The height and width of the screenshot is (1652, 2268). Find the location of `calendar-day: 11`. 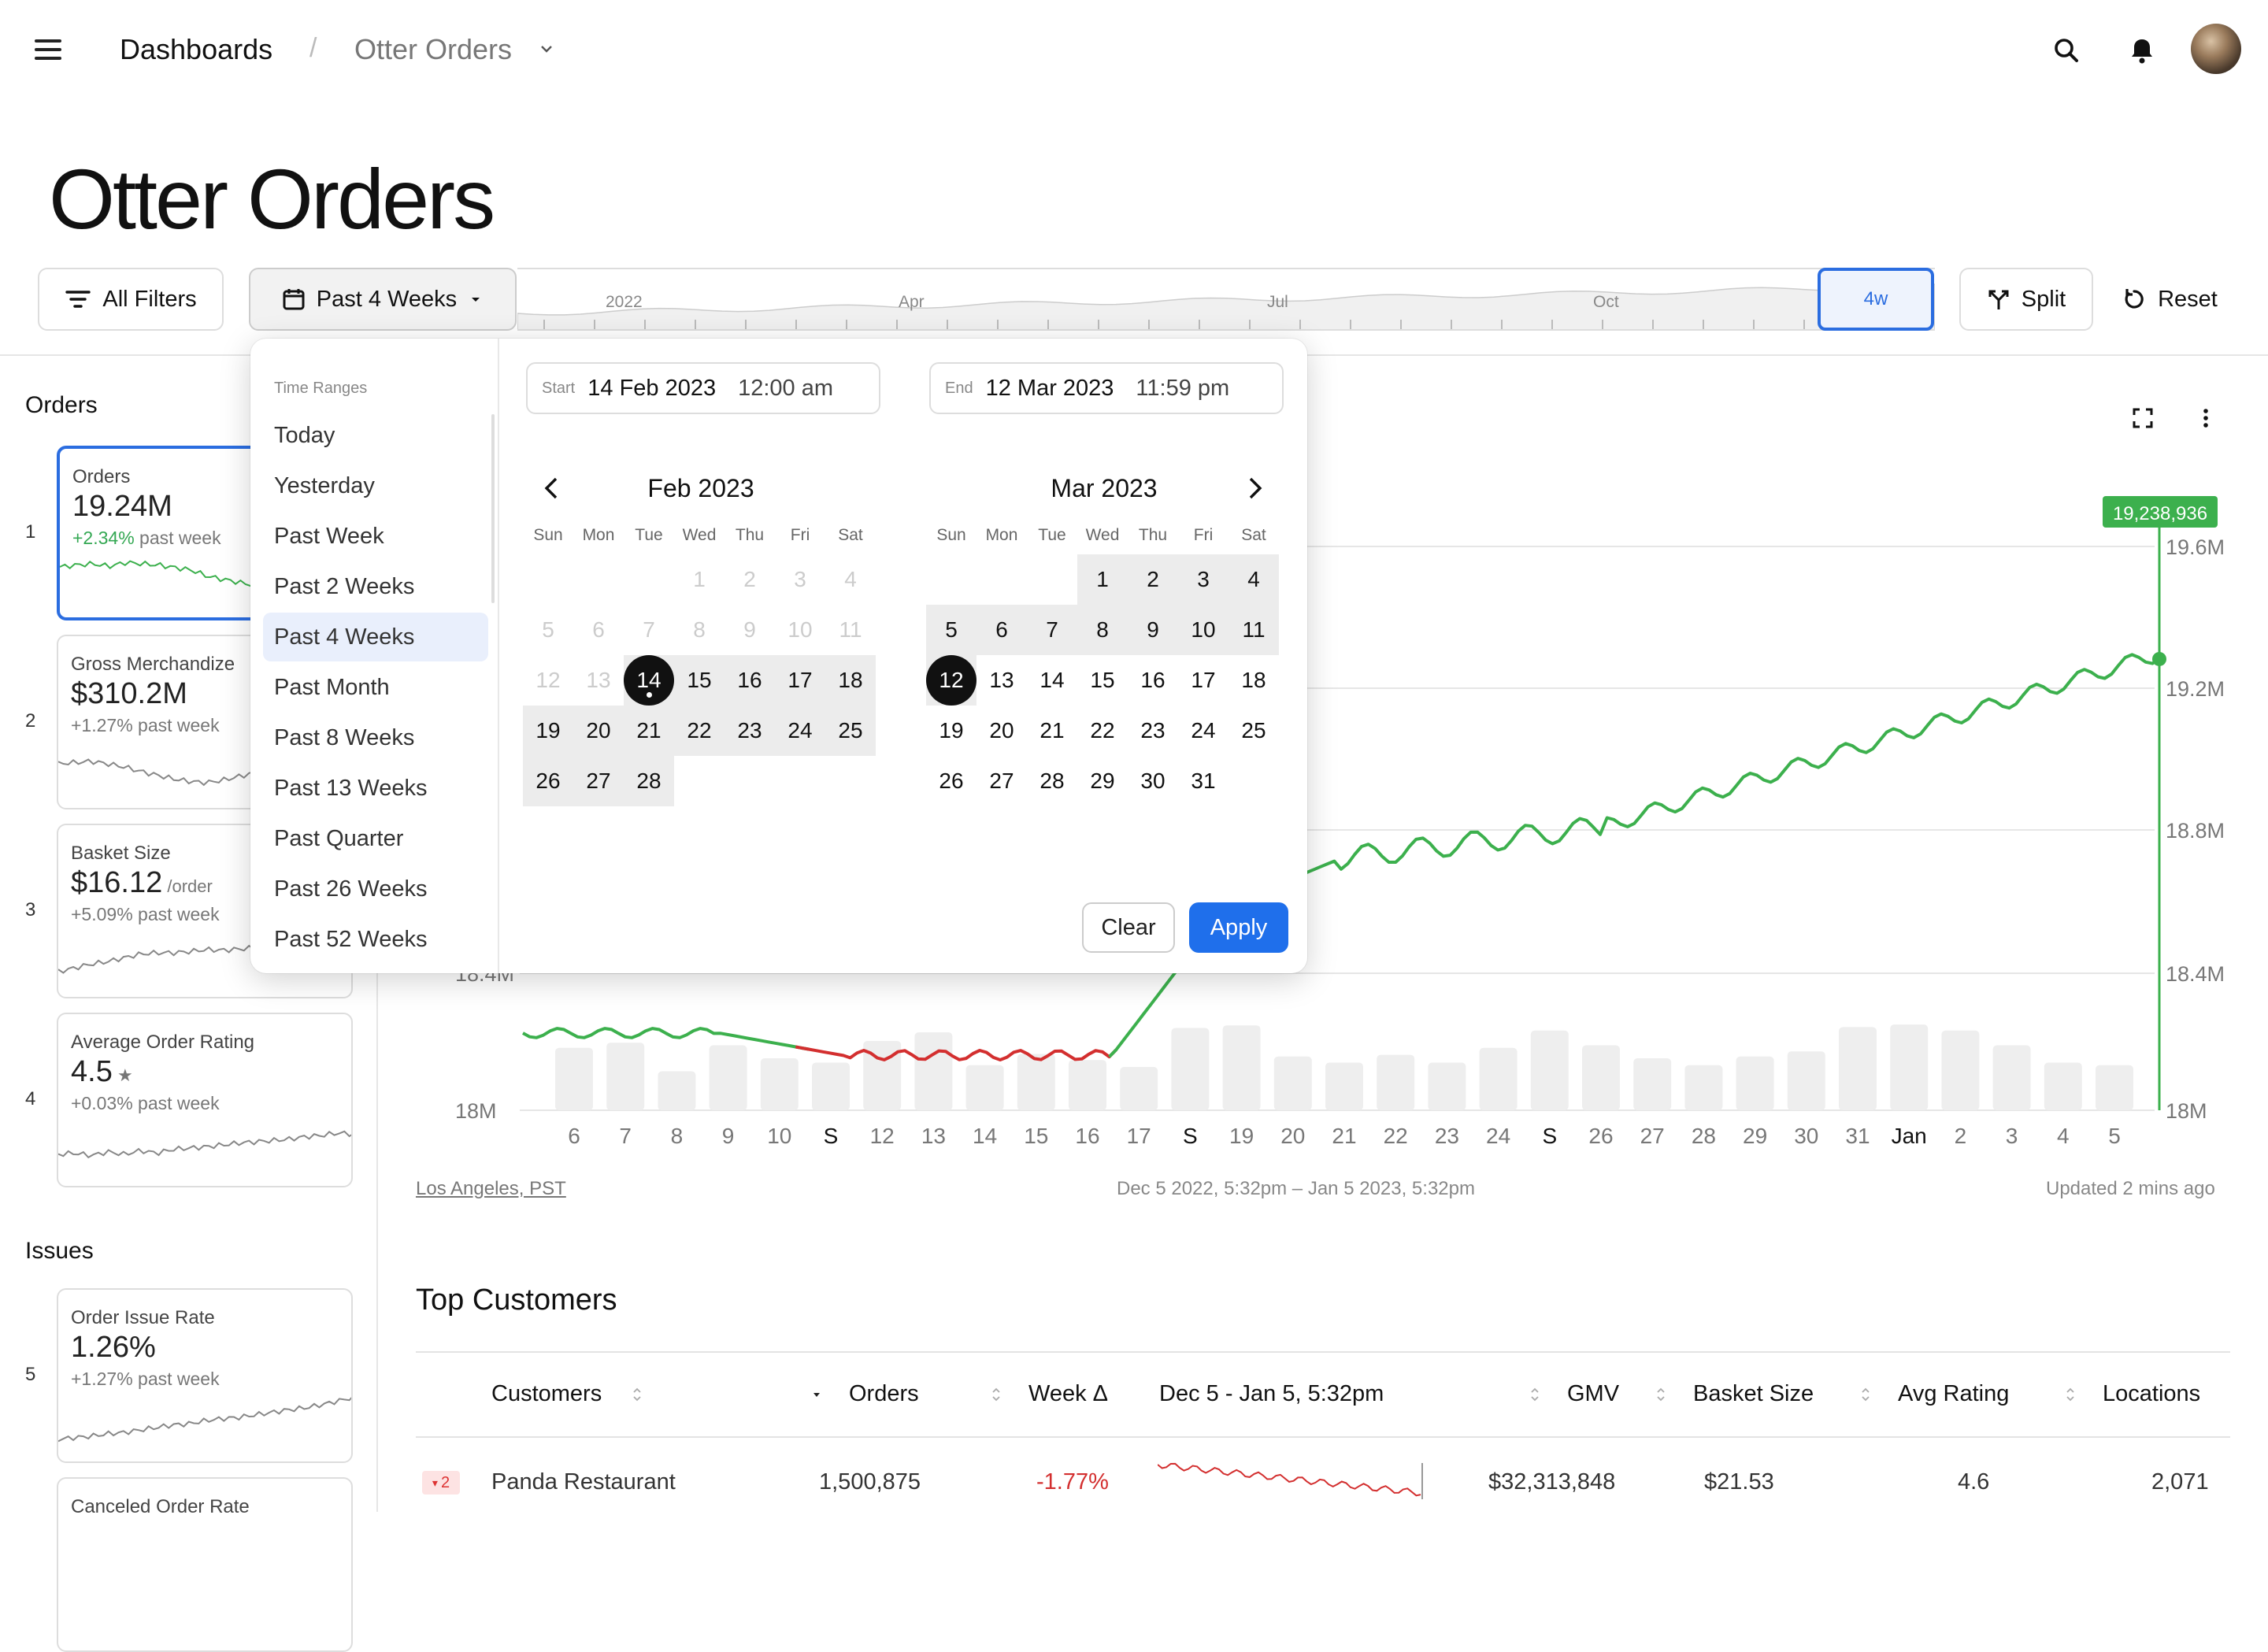

calendar-day: 11 is located at coordinates (1253, 630).